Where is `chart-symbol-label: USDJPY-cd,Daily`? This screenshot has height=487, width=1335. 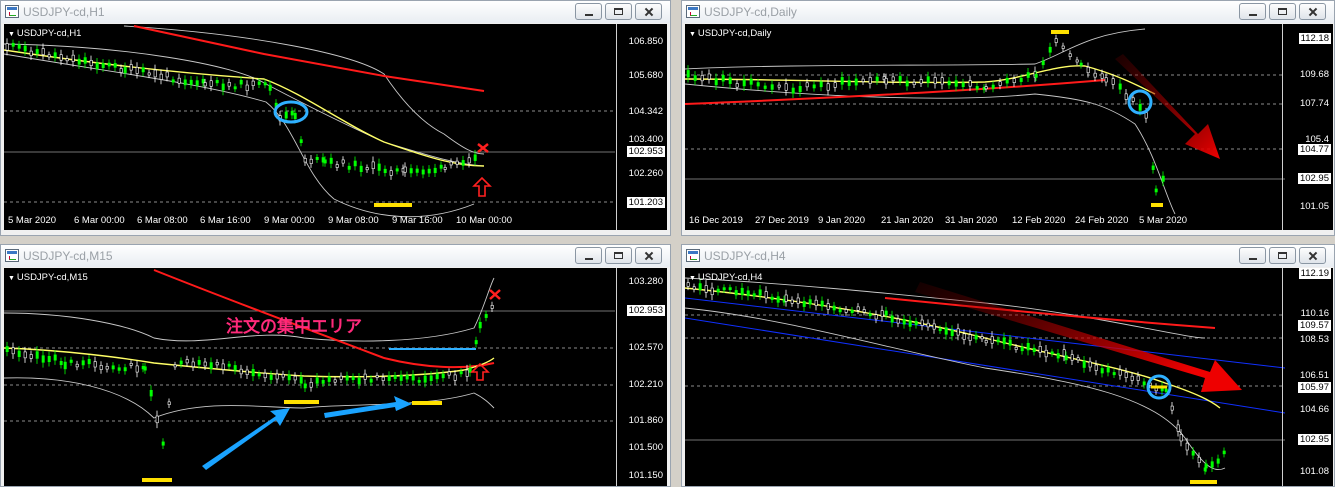 chart-symbol-label: USDJPY-cd,Daily is located at coordinates (730, 33).